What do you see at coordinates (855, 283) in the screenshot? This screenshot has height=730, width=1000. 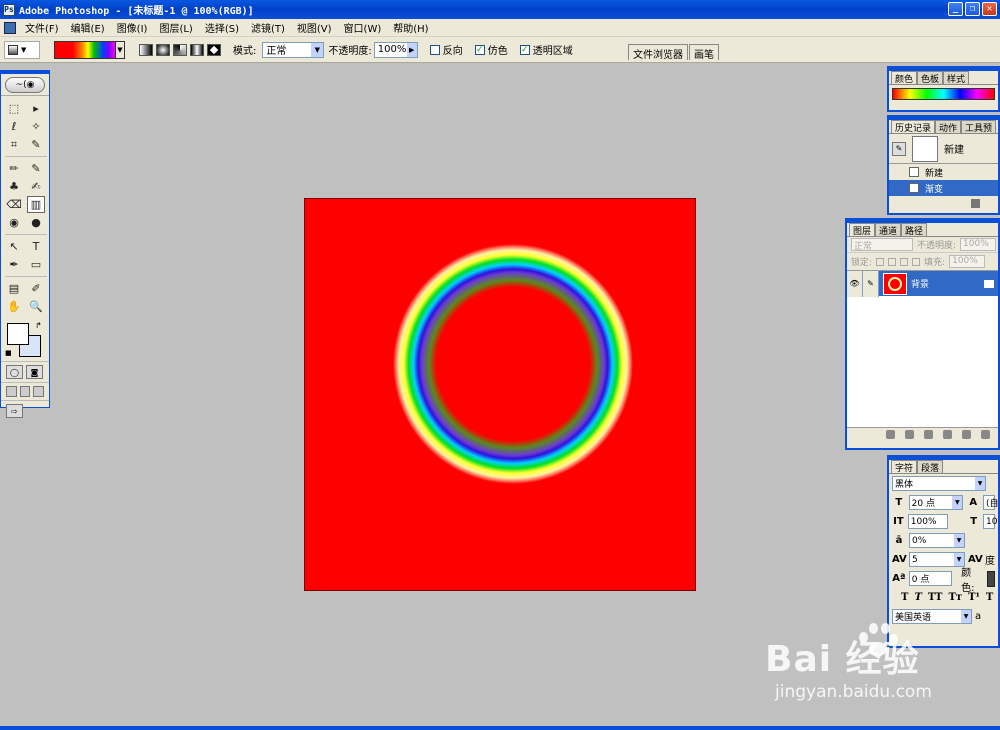 I see `visibility-eye-icon: 👁` at bounding box center [855, 283].